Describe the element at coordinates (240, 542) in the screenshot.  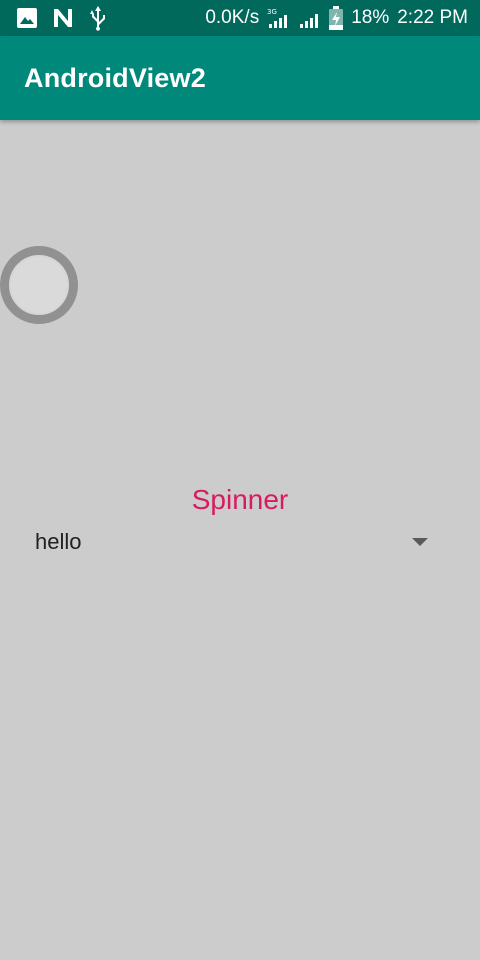
I see `spinner-dropdown: hello` at that location.